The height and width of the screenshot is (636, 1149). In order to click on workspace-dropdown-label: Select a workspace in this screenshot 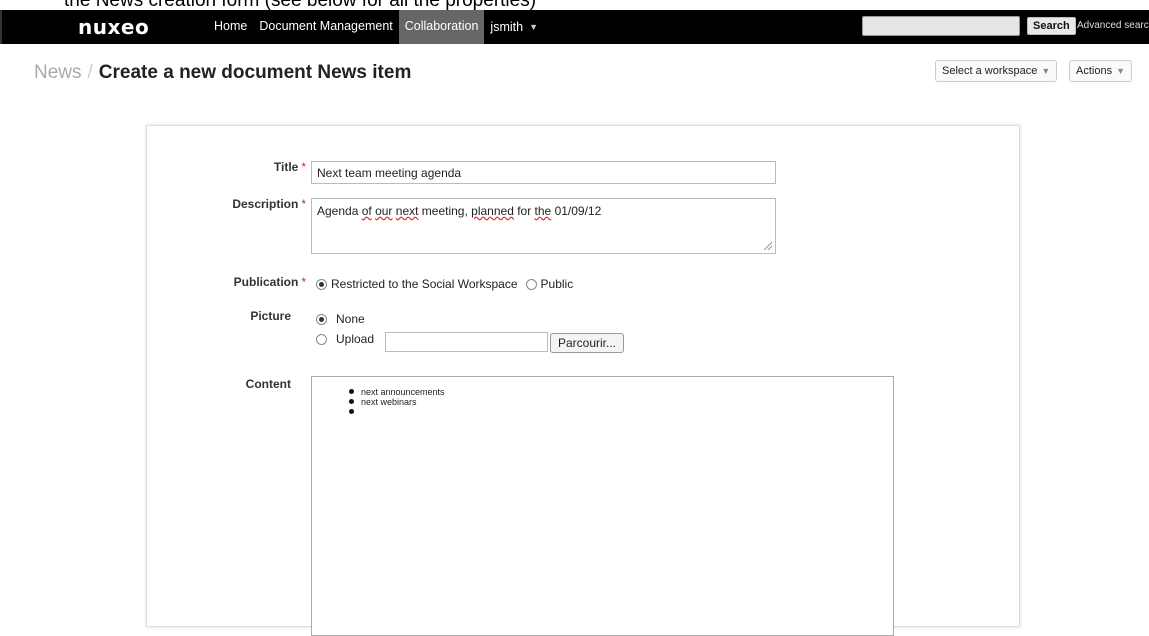, I will do `click(990, 71)`.